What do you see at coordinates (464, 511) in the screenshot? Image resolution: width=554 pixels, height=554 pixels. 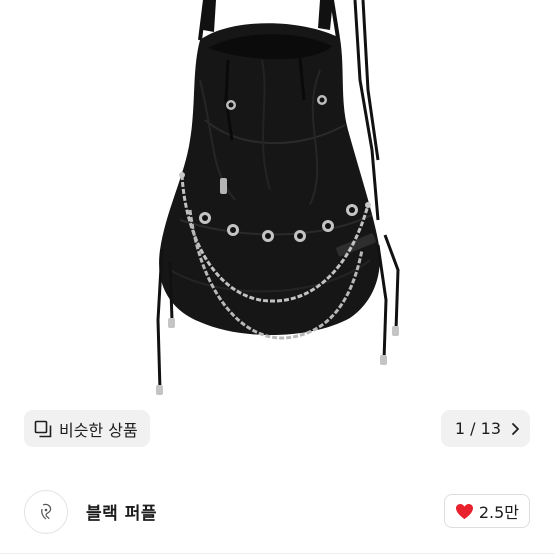 I see `heart-icon` at bounding box center [464, 511].